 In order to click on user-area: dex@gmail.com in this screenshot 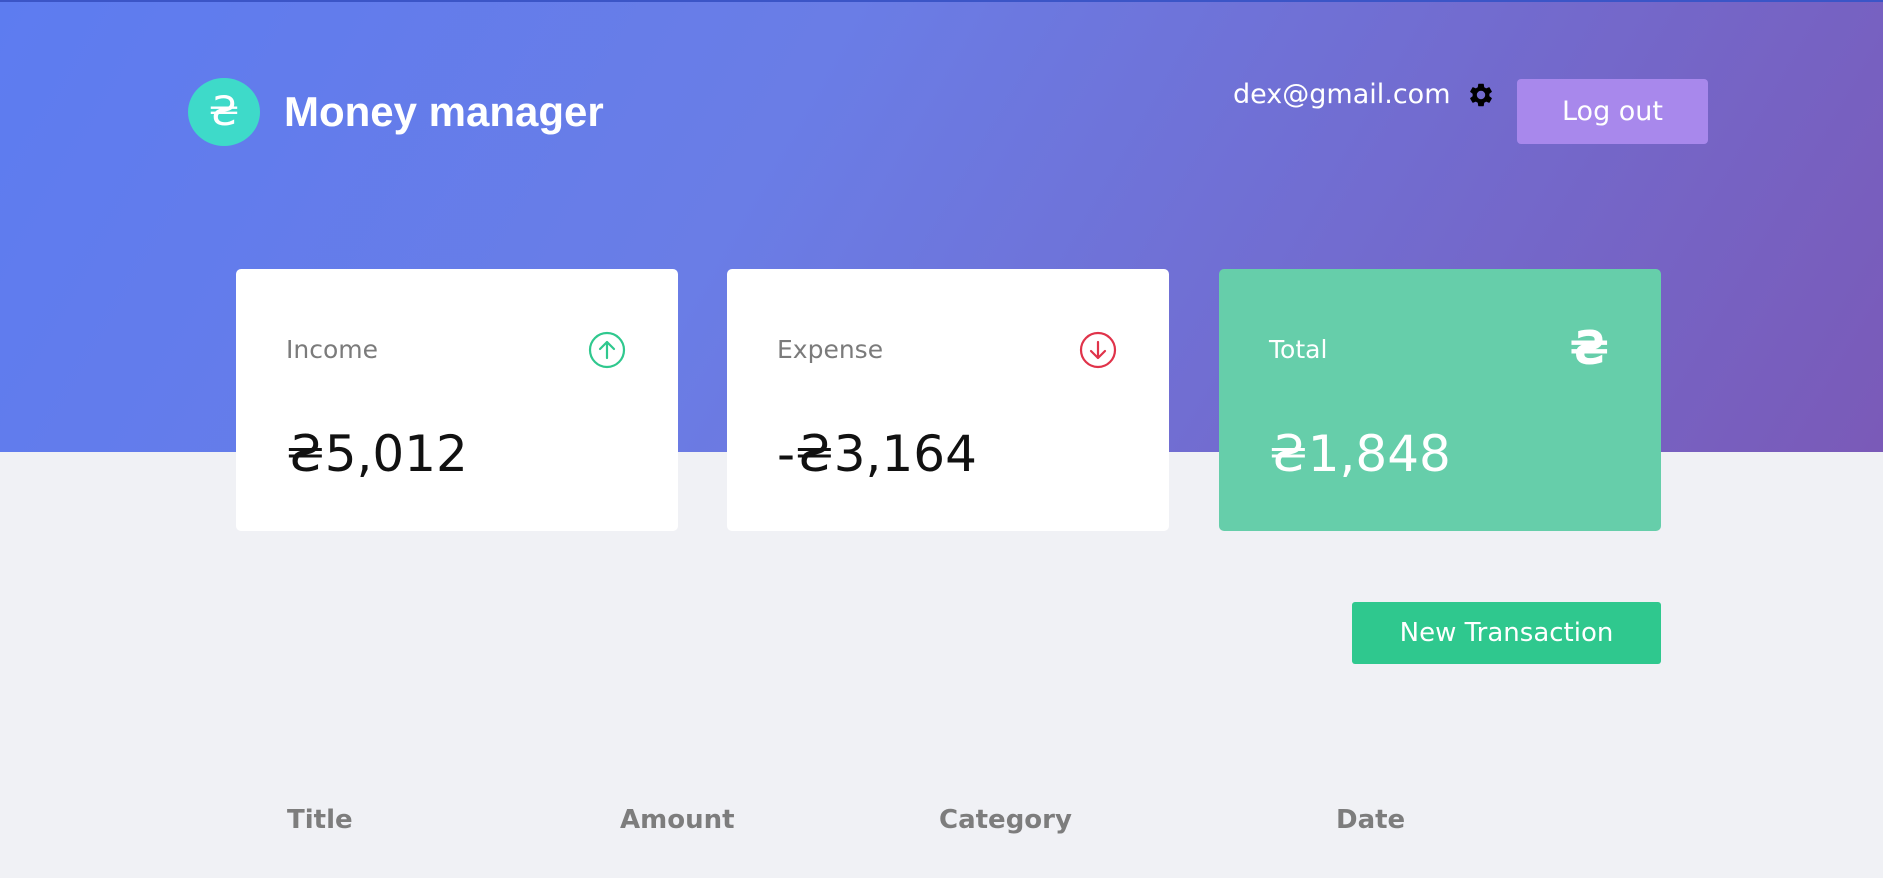, I will do `click(1364, 94)`.